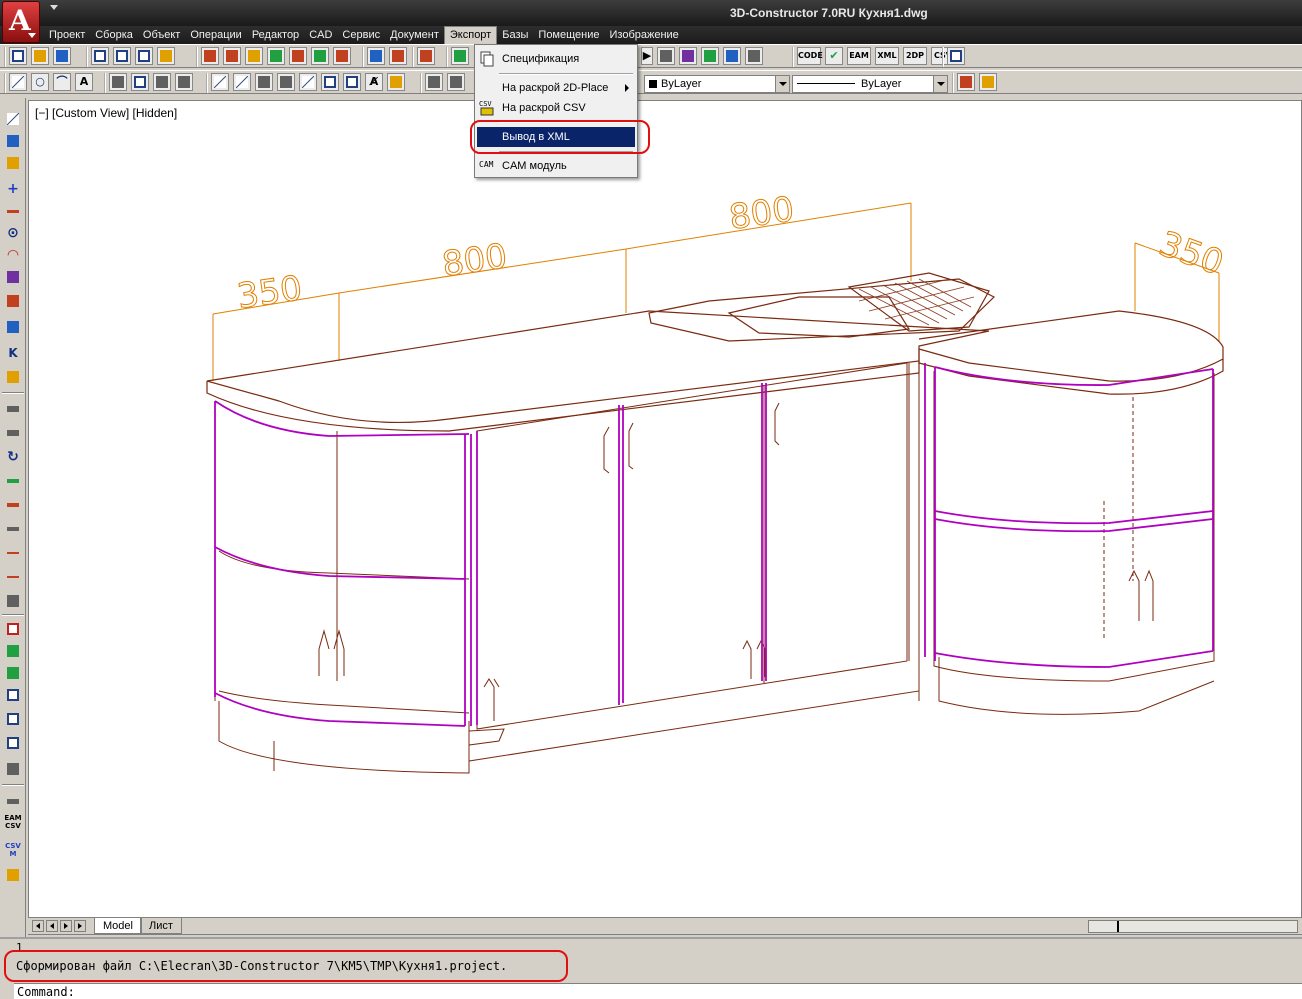  Describe the element at coordinates (859, 56) in the screenshot. I see `eam-button: EAM` at that location.